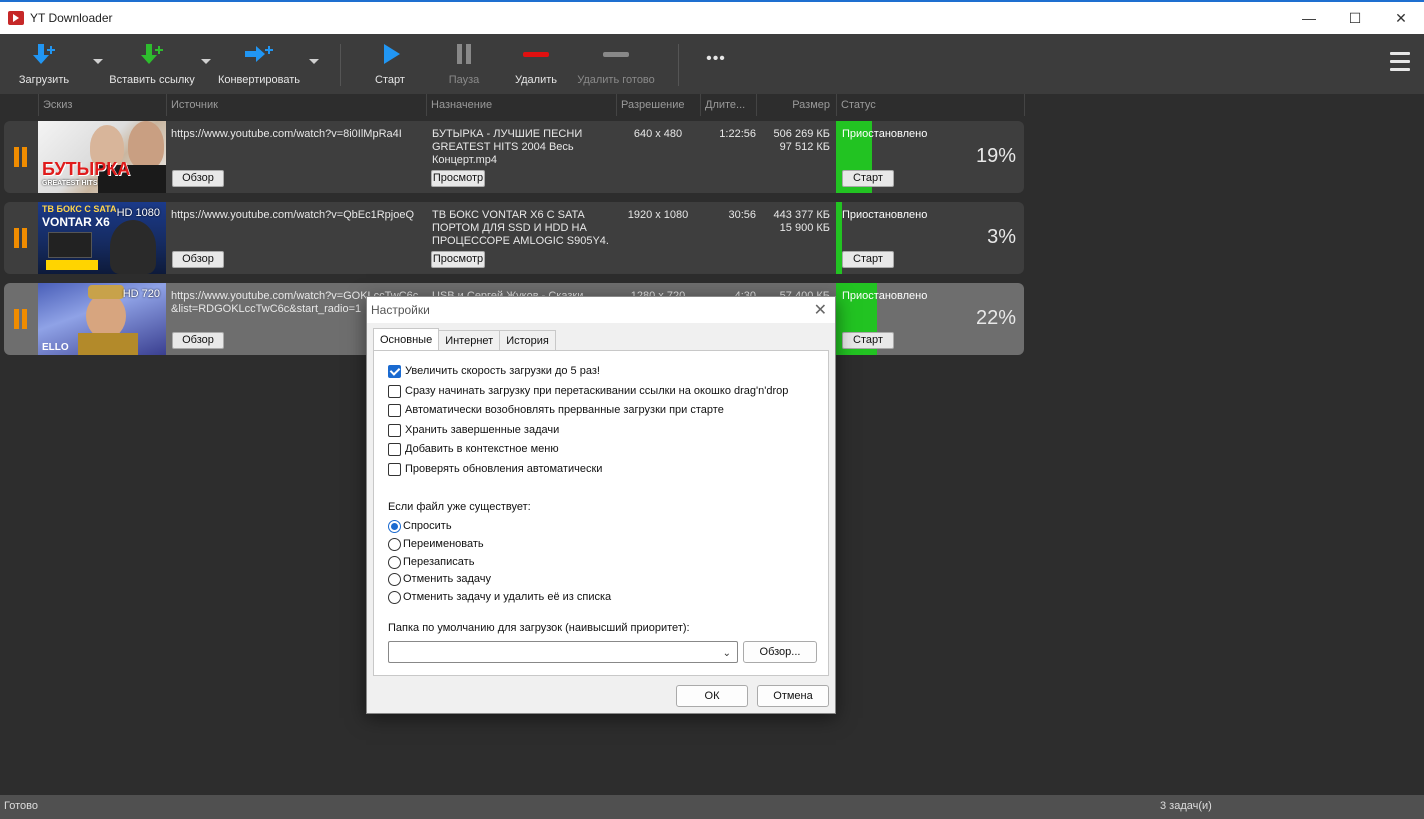 The image size is (1424, 819). Describe the element at coordinates (820, 310) in the screenshot. I see `dialog-close-icon: ✕` at that location.